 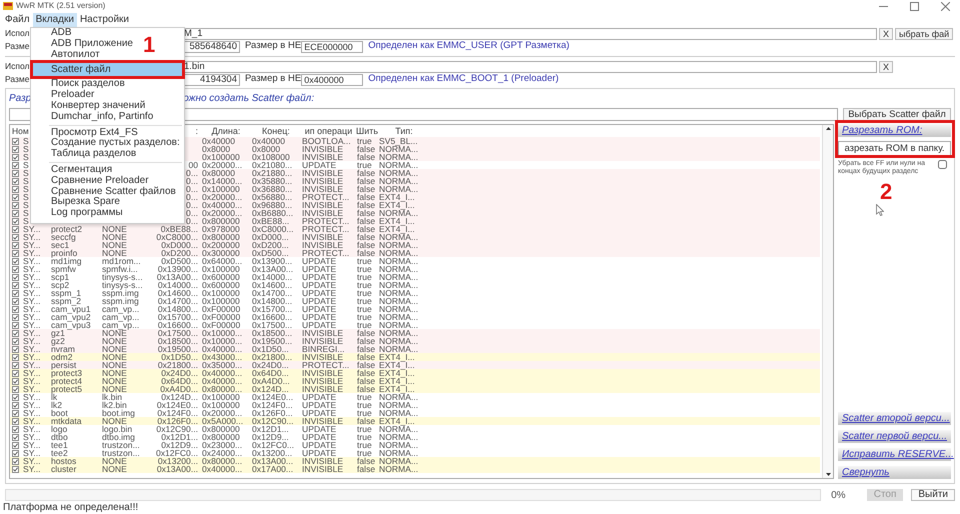 What do you see at coordinates (924, 34) in the screenshot?
I see `browse-button: ыбрать фай` at bounding box center [924, 34].